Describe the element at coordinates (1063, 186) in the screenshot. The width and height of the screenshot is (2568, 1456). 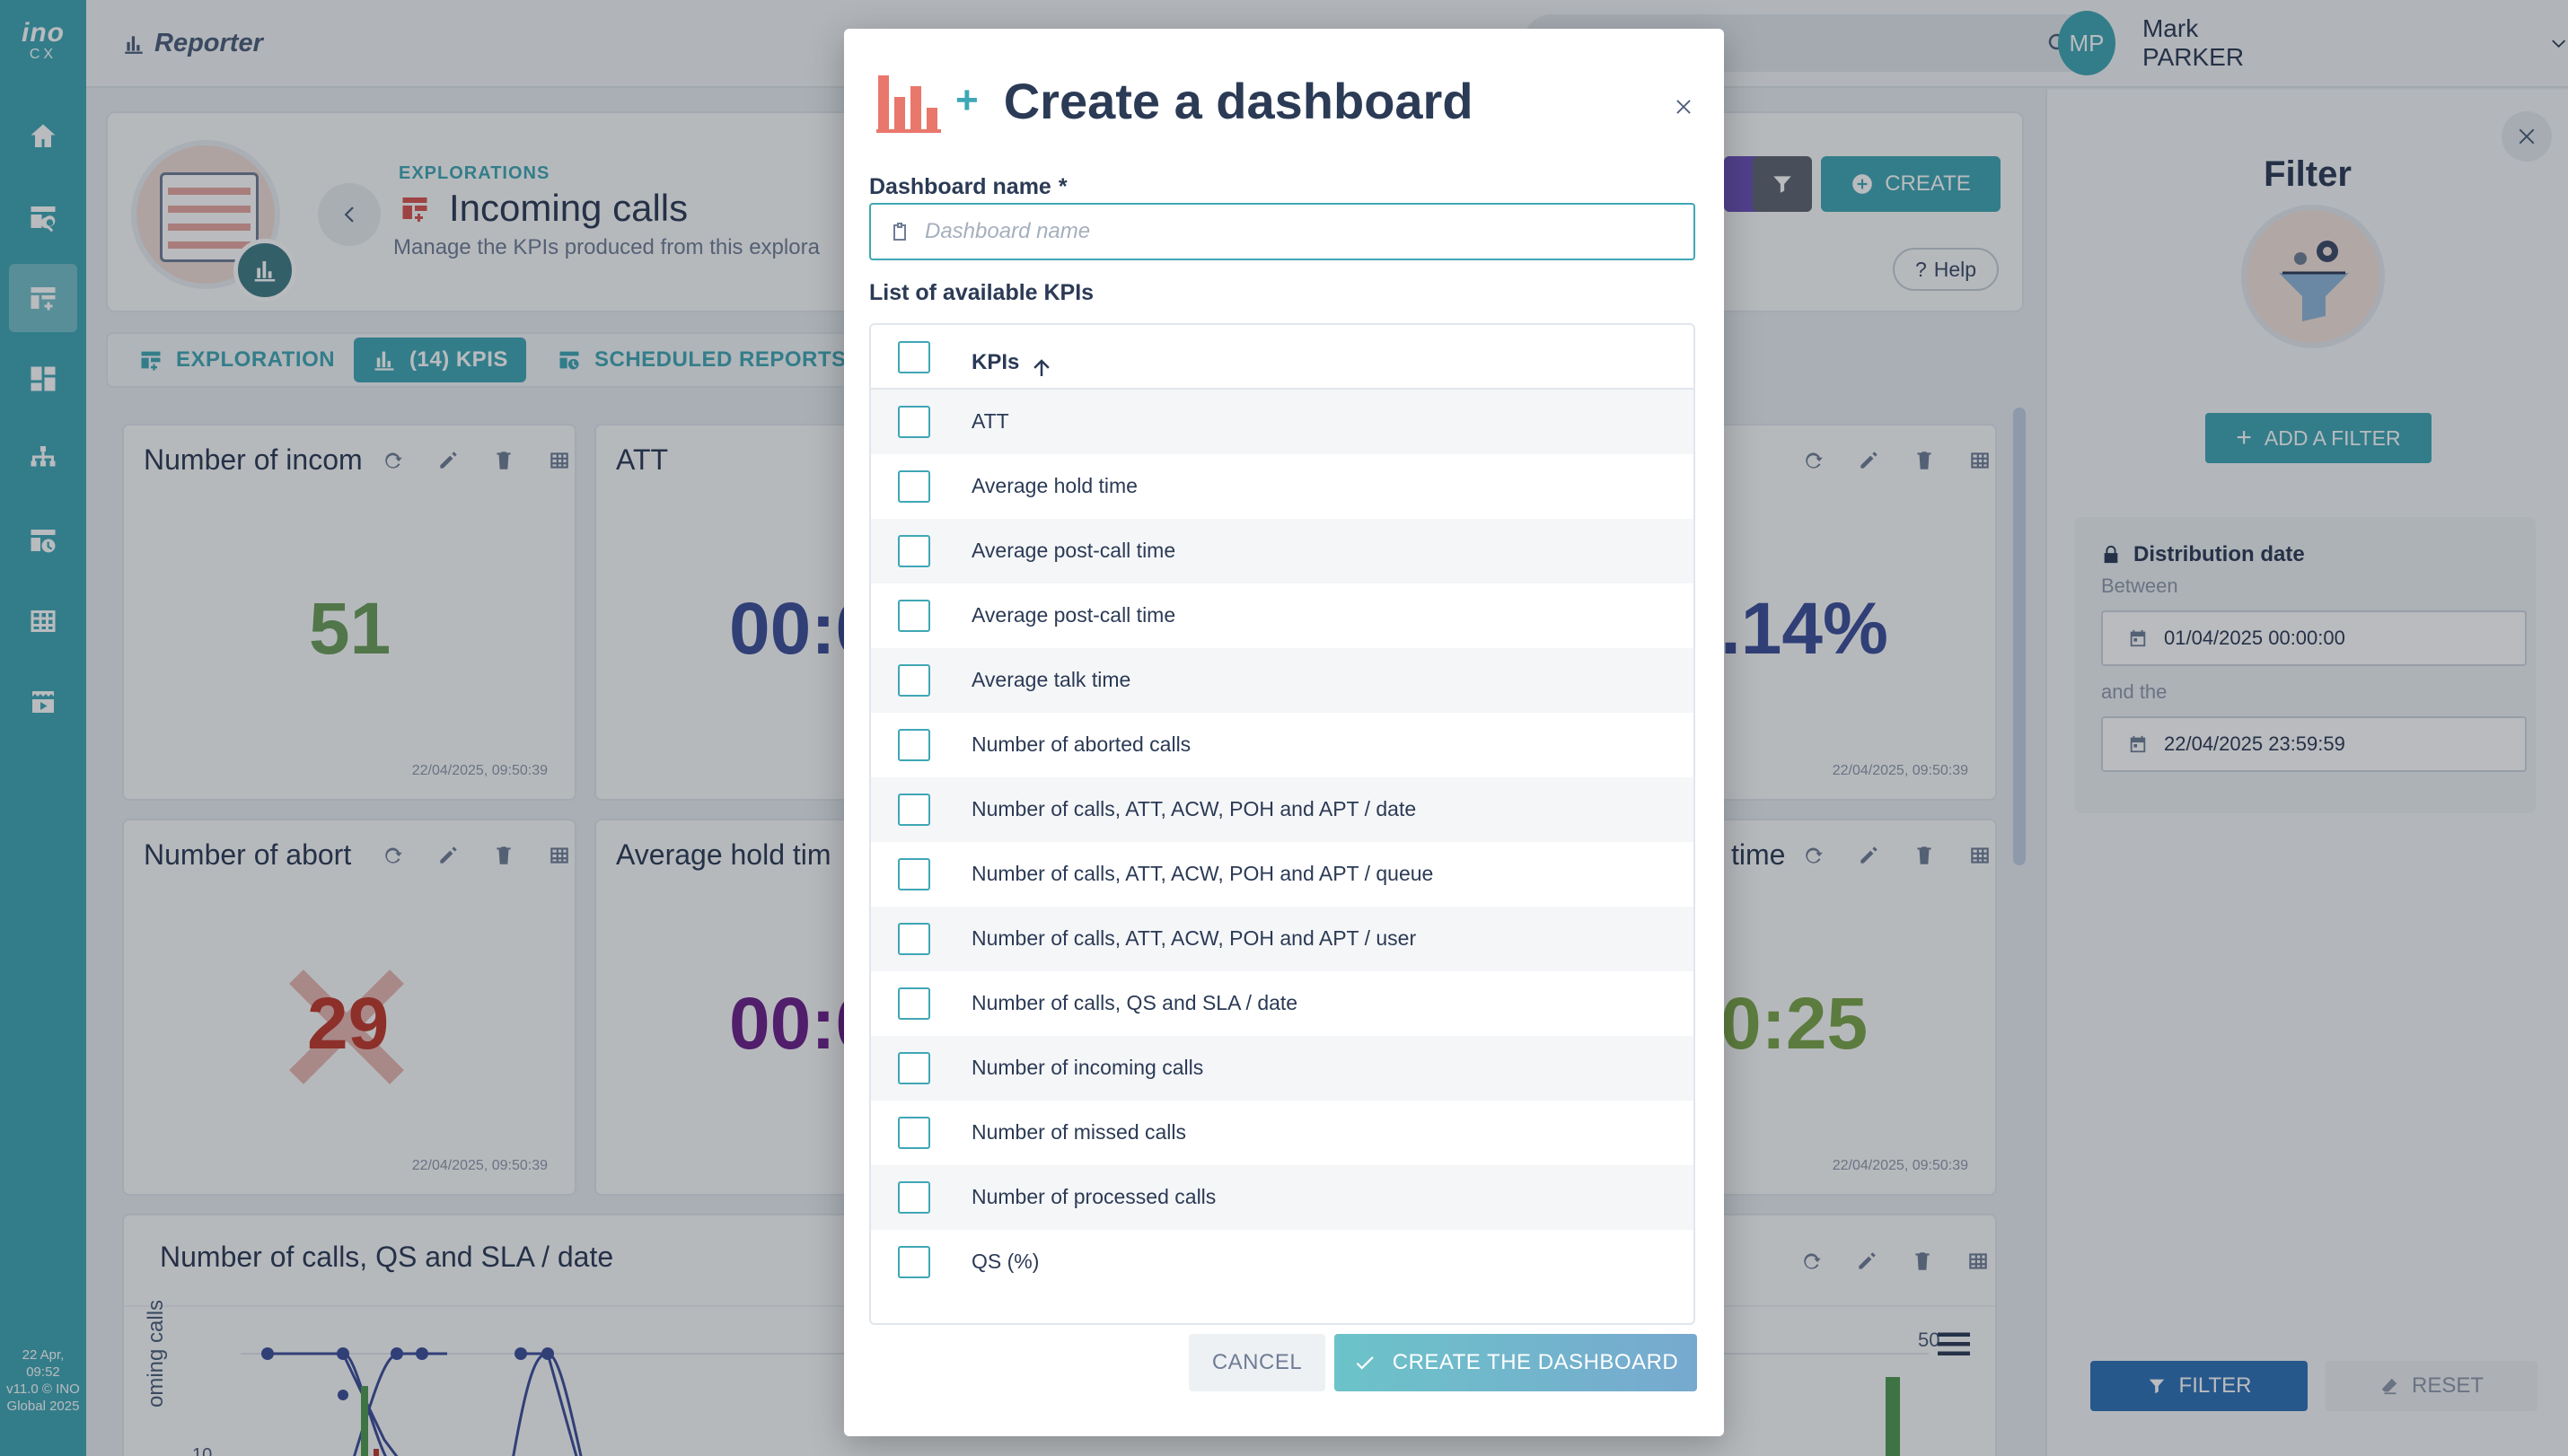
I see `required-mark: *` at that location.